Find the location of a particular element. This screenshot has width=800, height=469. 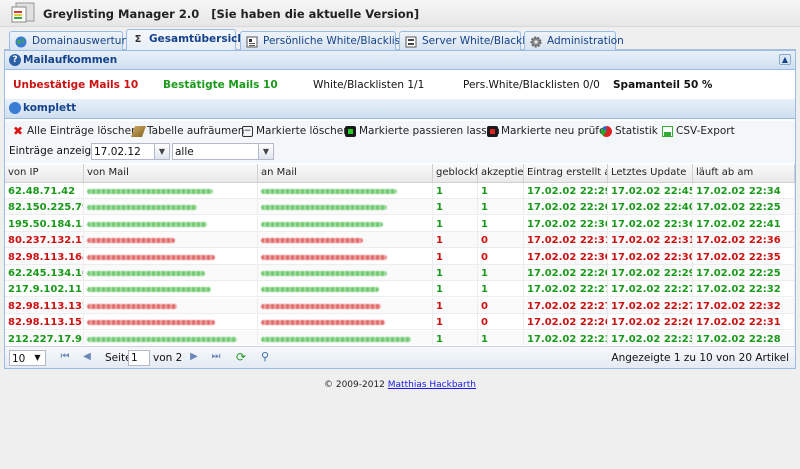

column-header-geblockt: geblockt is located at coordinates (455, 173).